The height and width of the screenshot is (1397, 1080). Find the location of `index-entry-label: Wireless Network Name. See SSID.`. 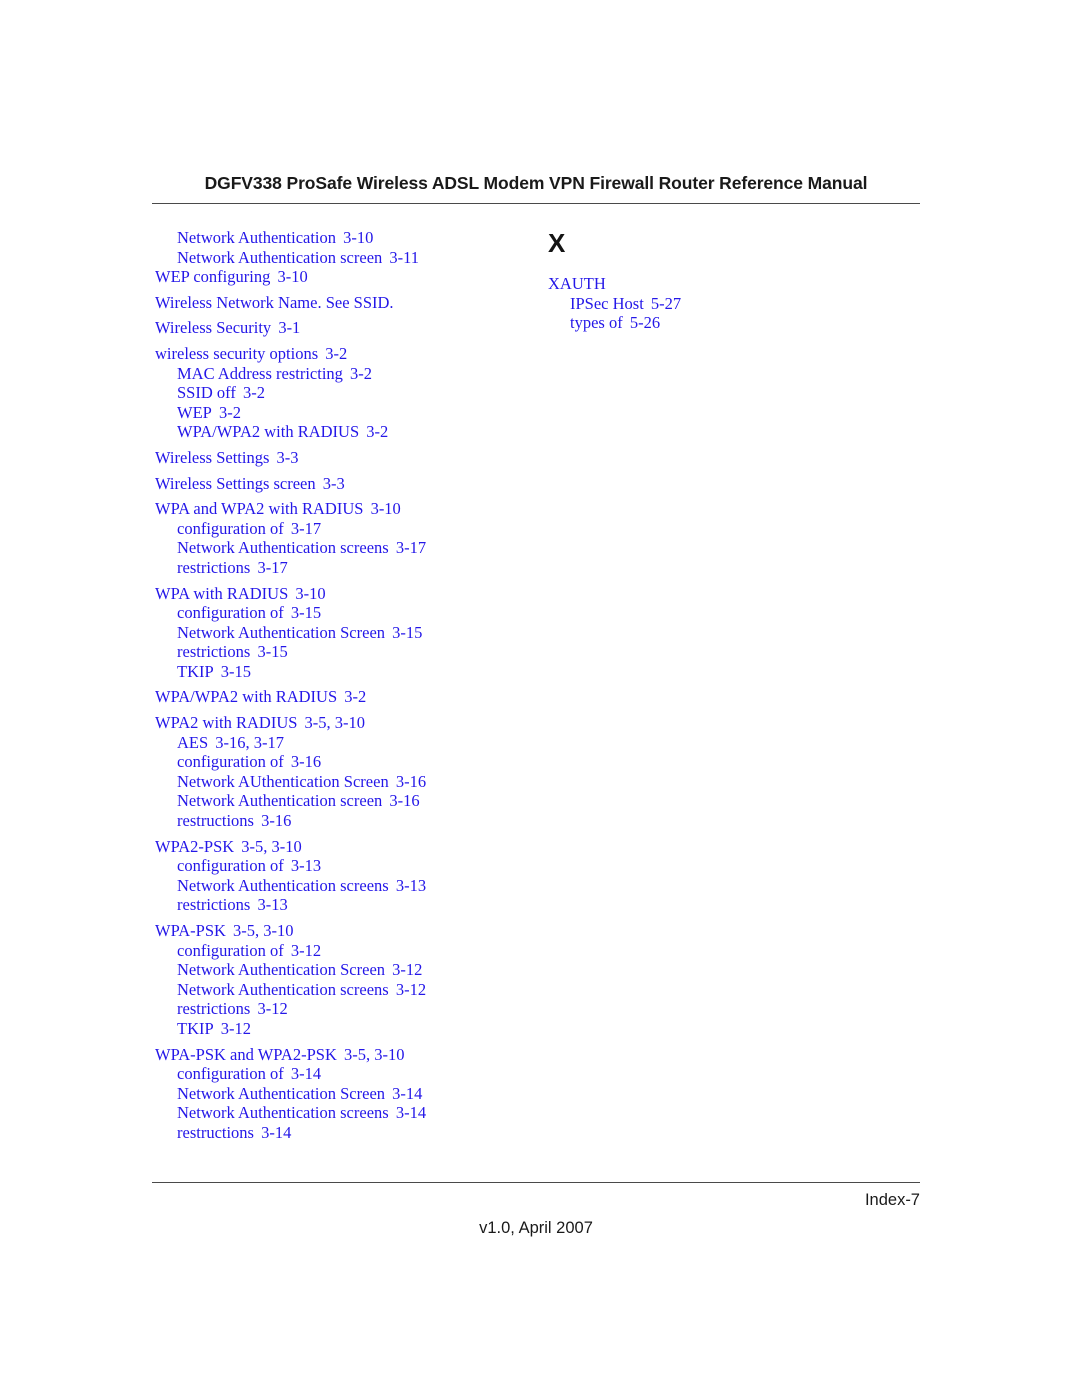

index-entry-label: Wireless Network Name. See SSID. is located at coordinates (274, 302).